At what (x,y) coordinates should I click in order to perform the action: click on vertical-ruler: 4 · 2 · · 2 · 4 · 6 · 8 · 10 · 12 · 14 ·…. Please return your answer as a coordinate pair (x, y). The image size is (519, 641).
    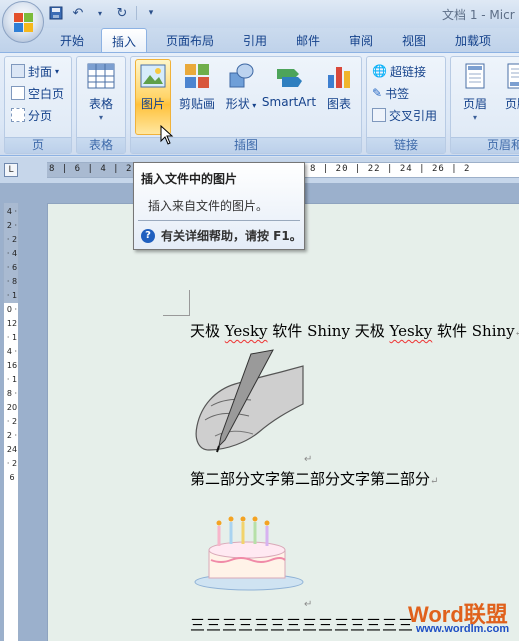
    Looking at the image, I should click on (11, 422).